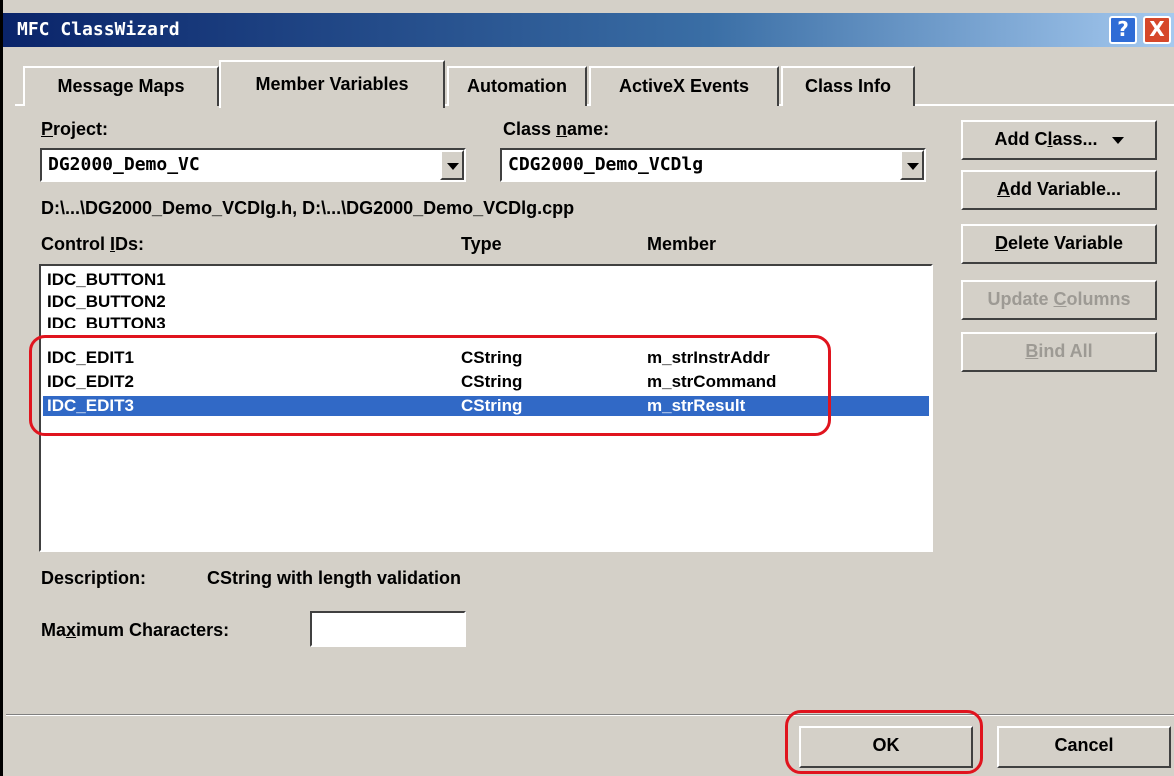 The height and width of the screenshot is (776, 1174). I want to click on list-row-edit1: IDC_EDIT1 CString m_strInstrAddr, so click(486, 358).